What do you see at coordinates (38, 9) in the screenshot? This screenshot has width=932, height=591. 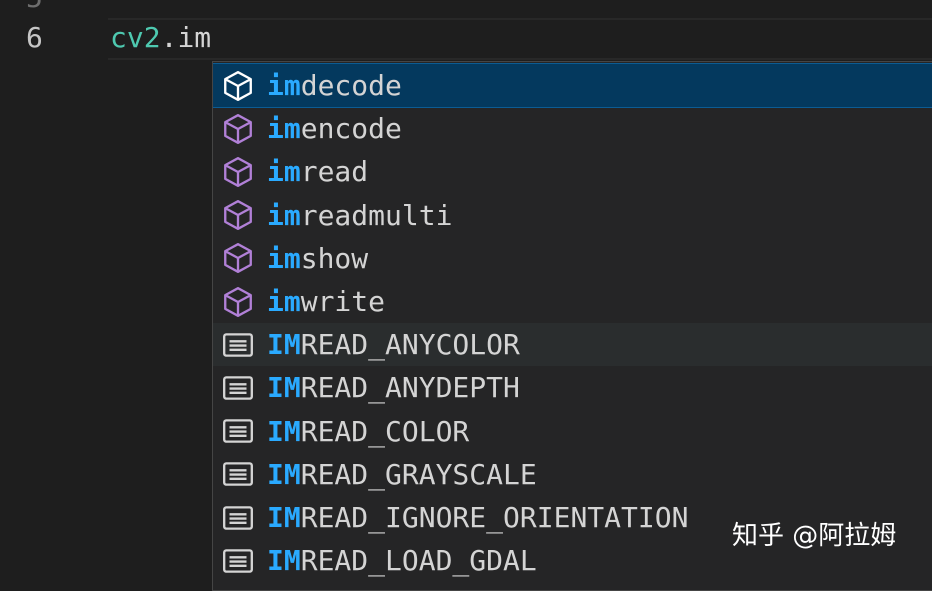 I see `line-number-prev: 5` at bounding box center [38, 9].